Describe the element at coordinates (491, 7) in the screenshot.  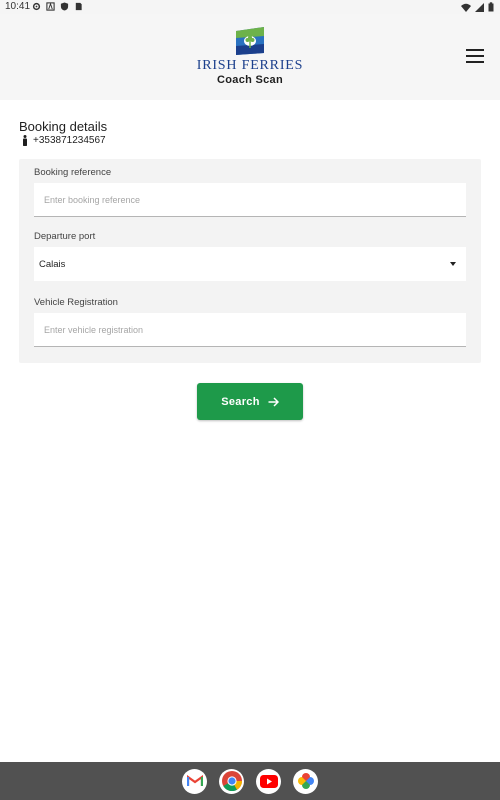
I see `battery-icon` at that location.